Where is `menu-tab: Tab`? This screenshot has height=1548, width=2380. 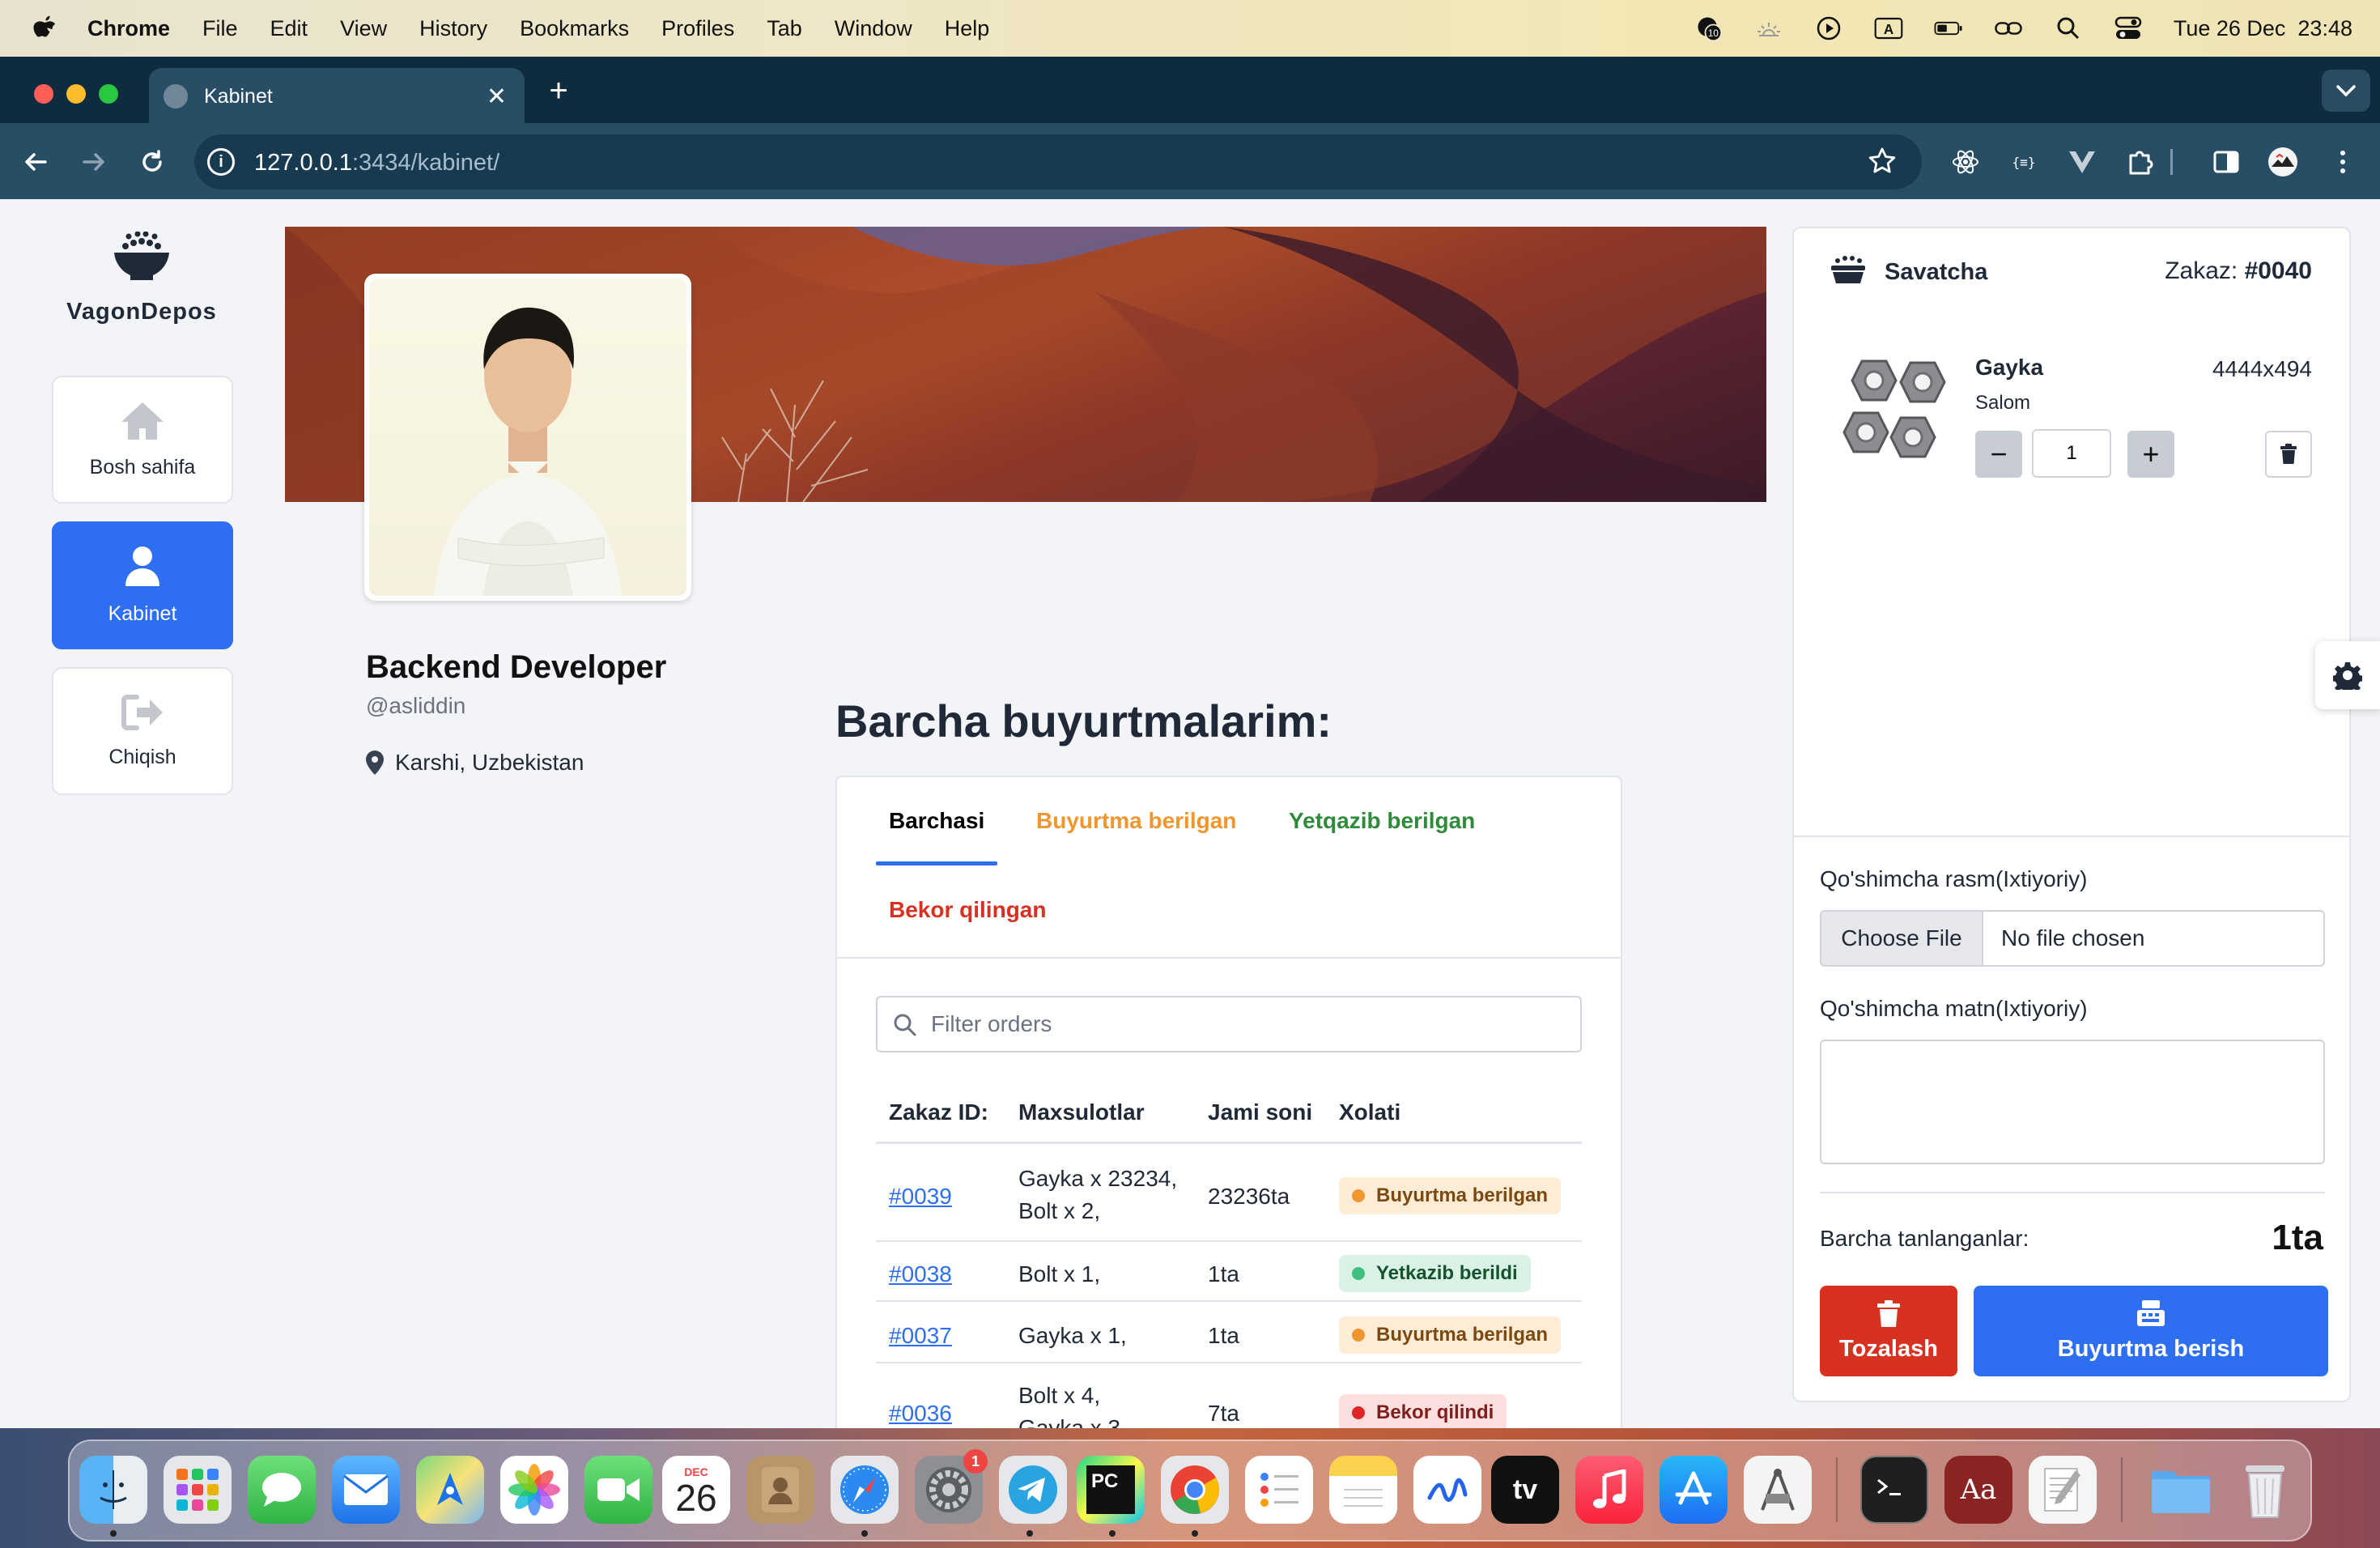 menu-tab: Tab is located at coordinates (784, 29).